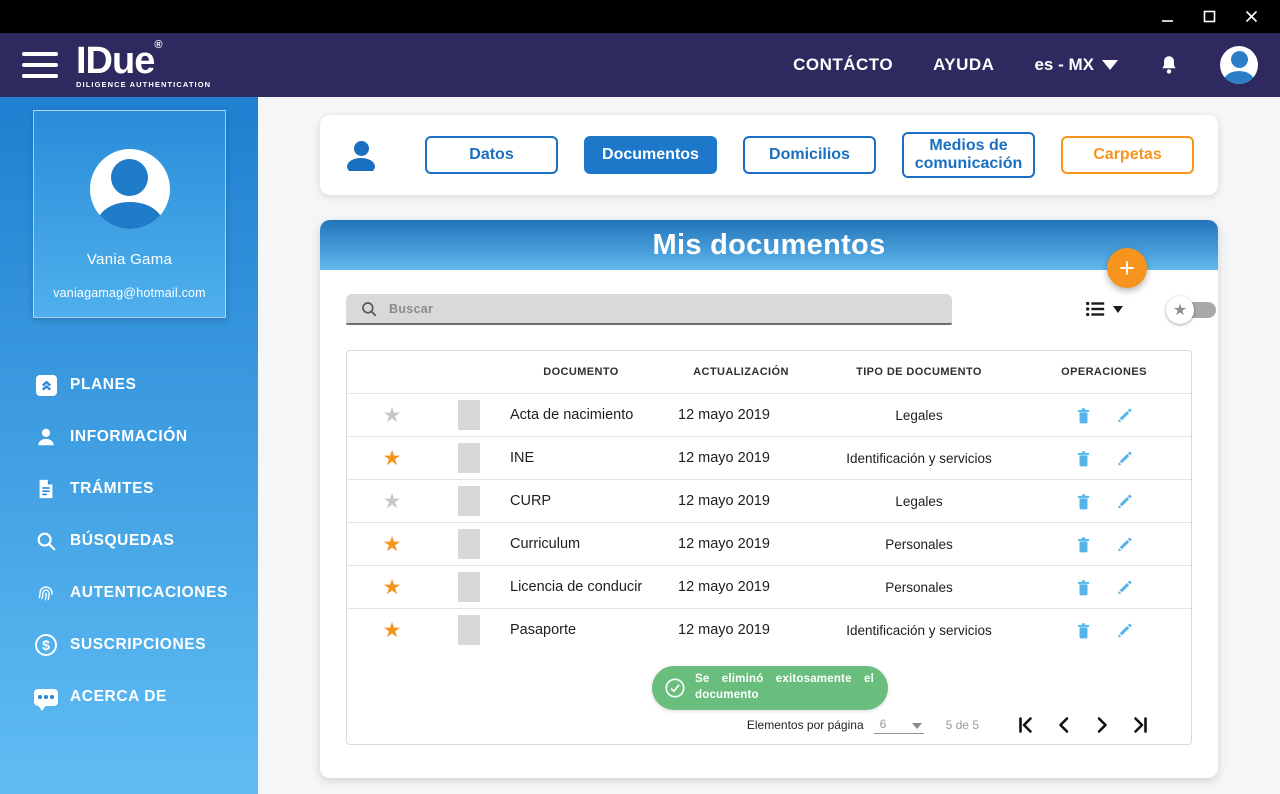 Image resolution: width=1280 pixels, height=794 pixels. I want to click on dollar-icon: $, so click(46, 645).